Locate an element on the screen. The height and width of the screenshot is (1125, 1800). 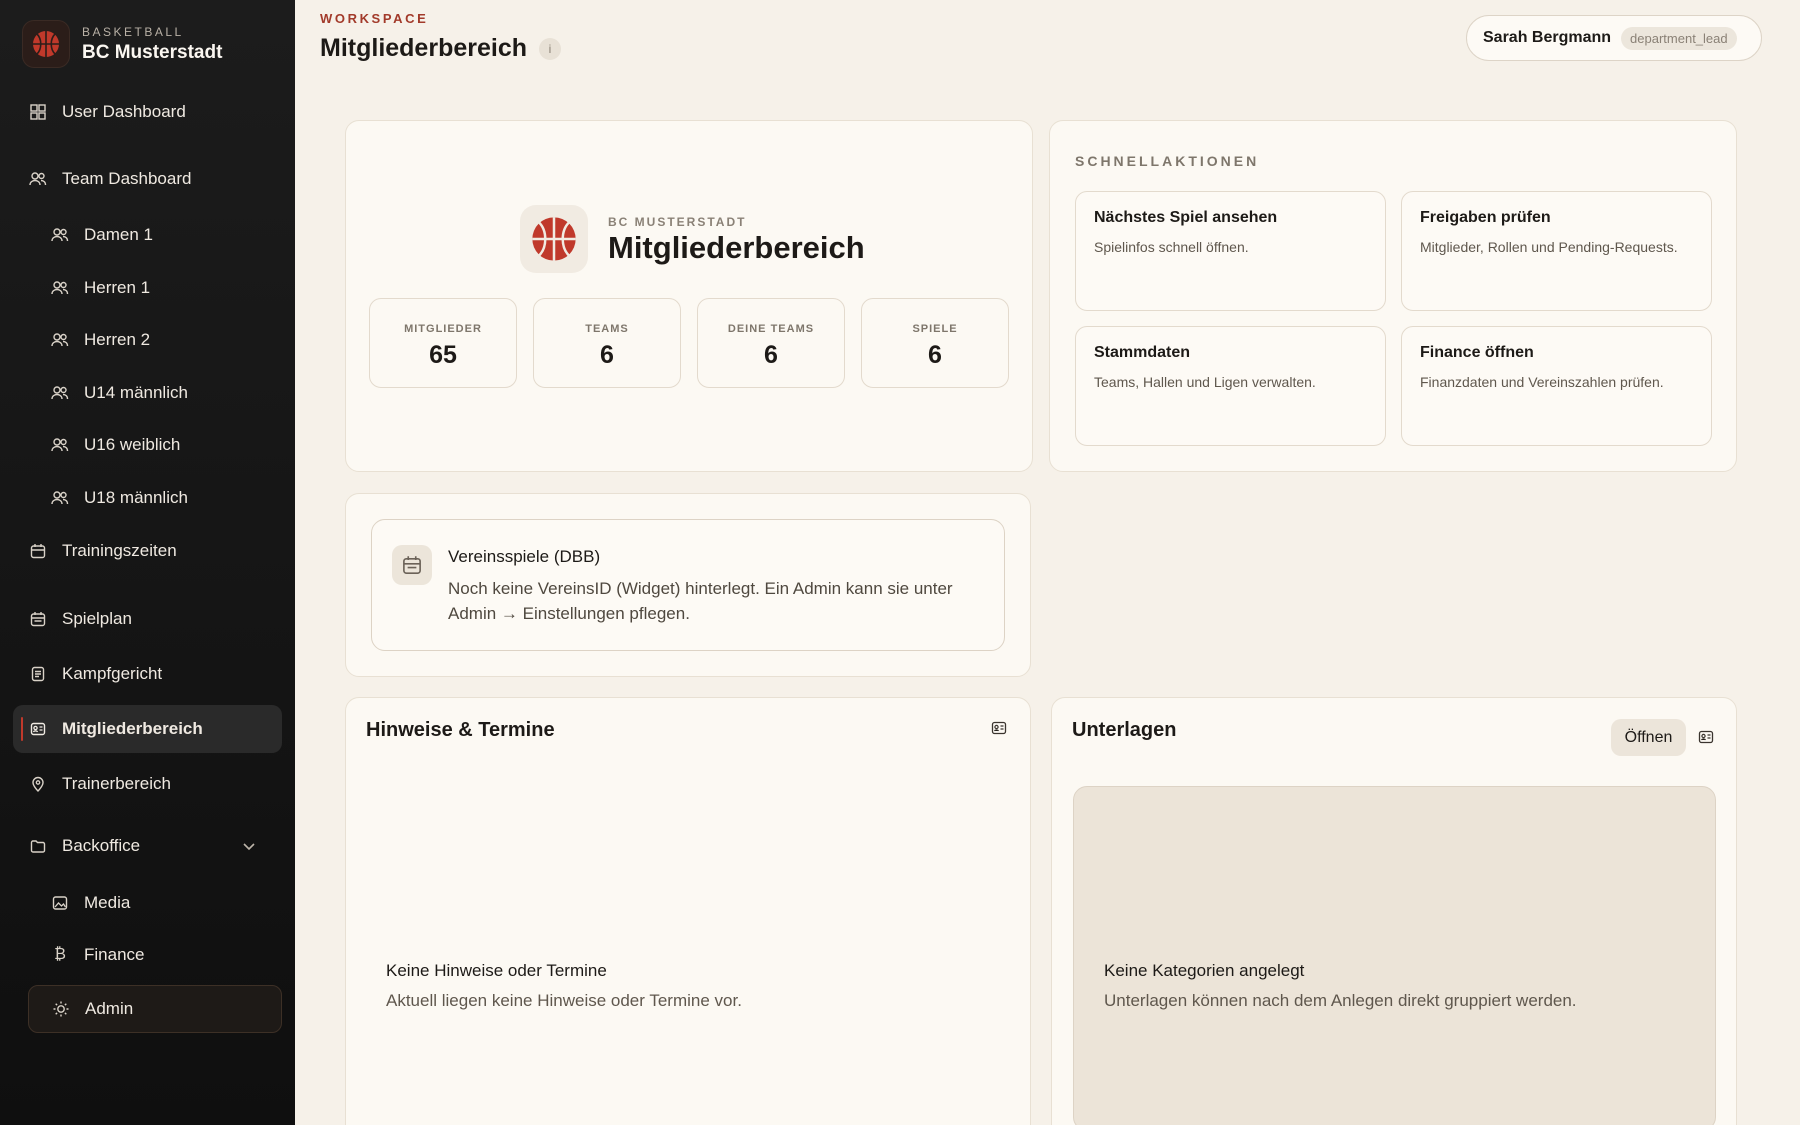
sidebar-item-spielplan: Spielplan is located at coordinates (80, 619).